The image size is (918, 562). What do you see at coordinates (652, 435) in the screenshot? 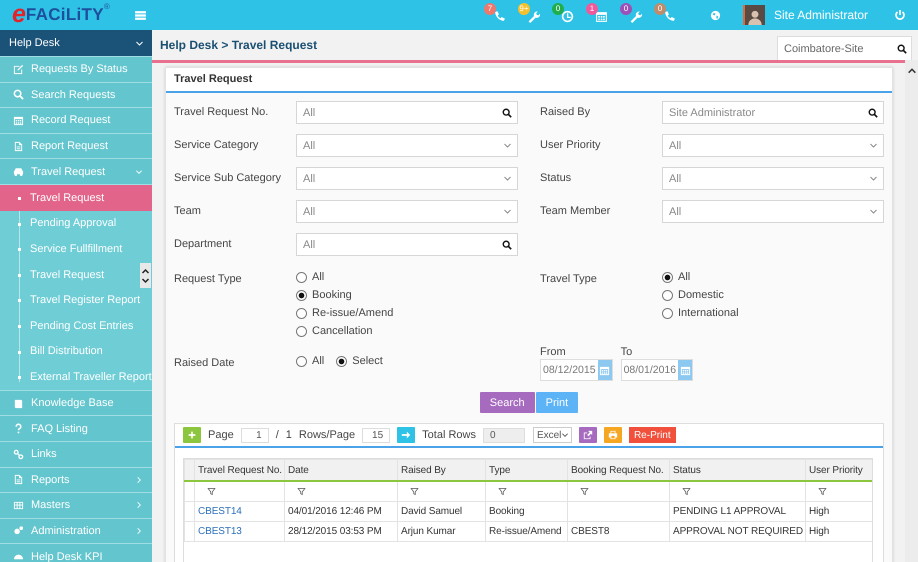
I see `reprint-button: Re-Print` at bounding box center [652, 435].